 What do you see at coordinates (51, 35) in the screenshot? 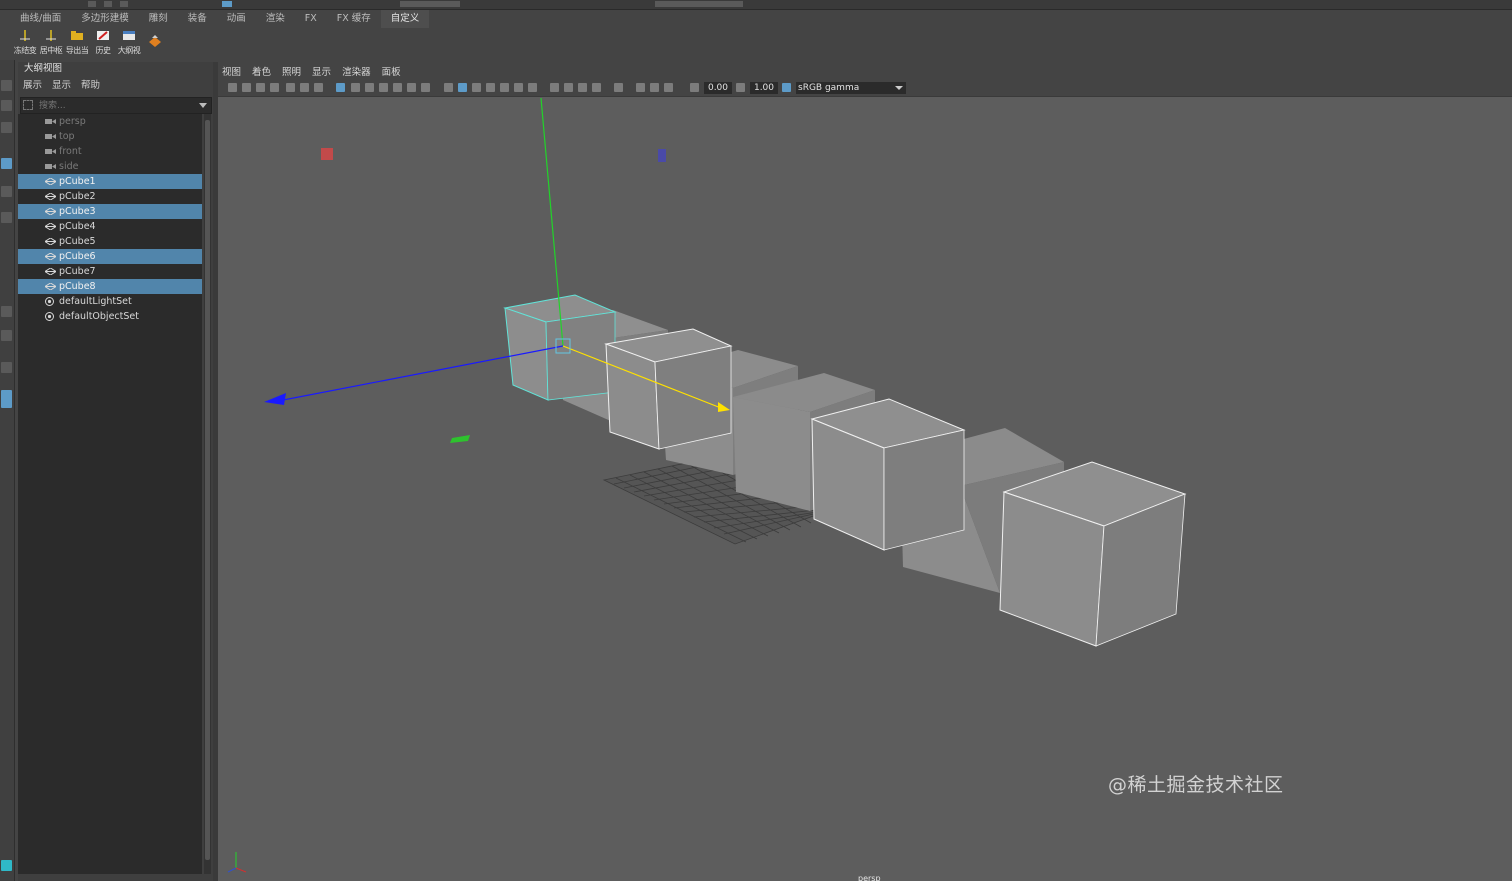
I see `center-pivot-icon` at bounding box center [51, 35].